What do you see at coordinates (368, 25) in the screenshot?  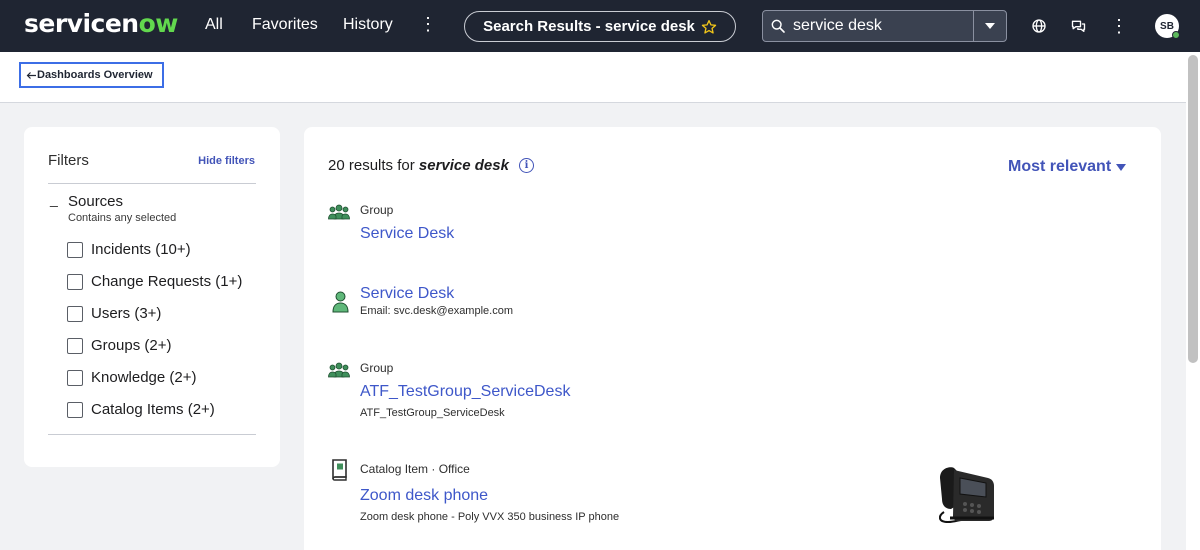 I see `nav-history: History` at bounding box center [368, 25].